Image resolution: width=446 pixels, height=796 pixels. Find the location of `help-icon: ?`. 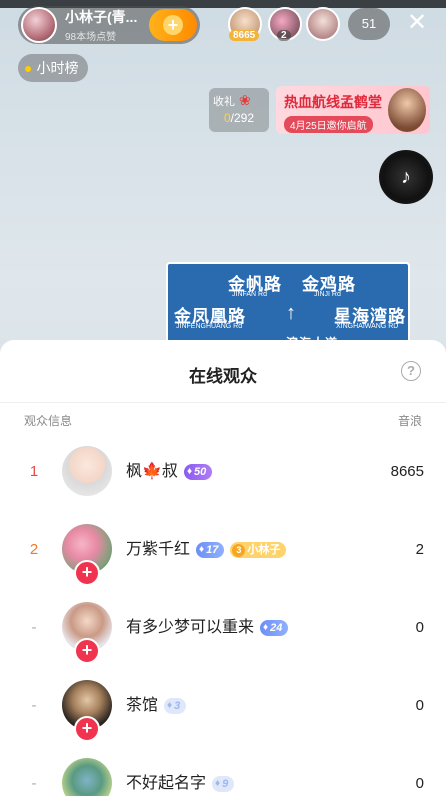

help-icon: ? is located at coordinates (411, 371).